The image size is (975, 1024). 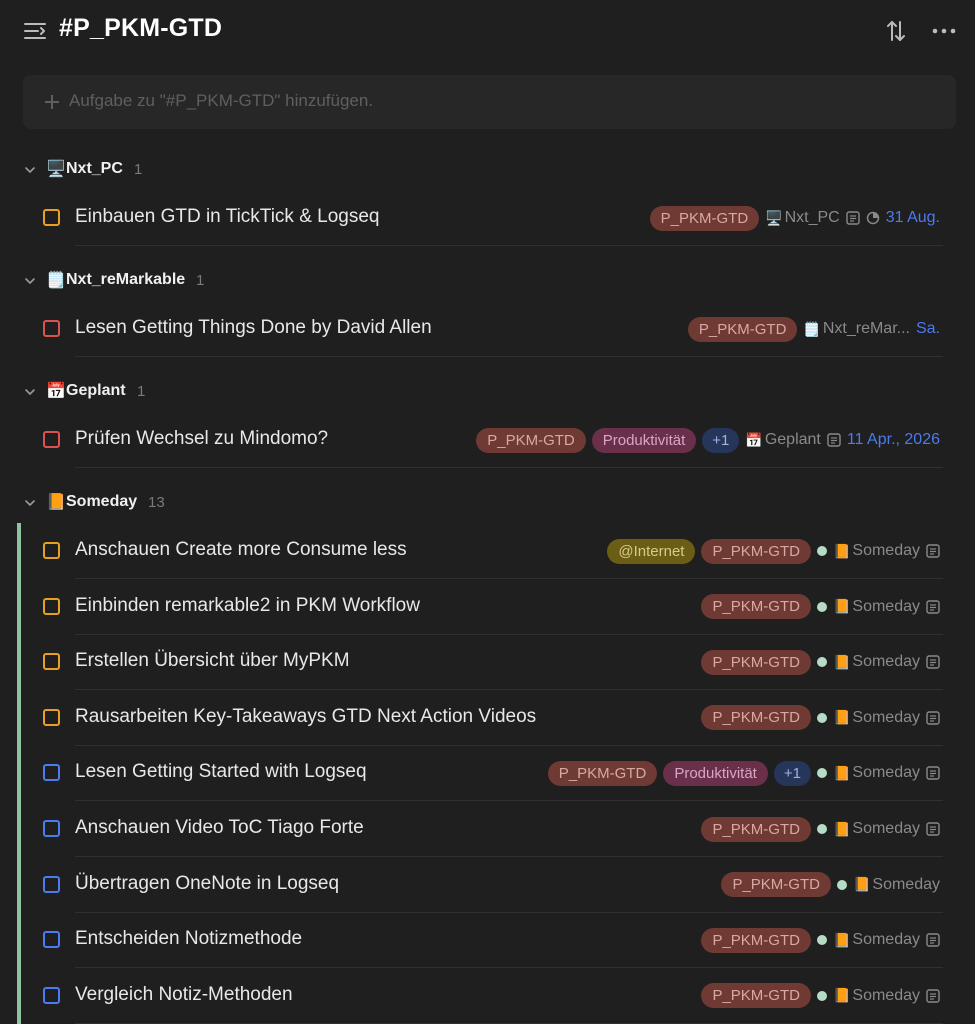 What do you see at coordinates (94, 169) in the screenshot?
I see `section-title: Nxt_PC` at bounding box center [94, 169].